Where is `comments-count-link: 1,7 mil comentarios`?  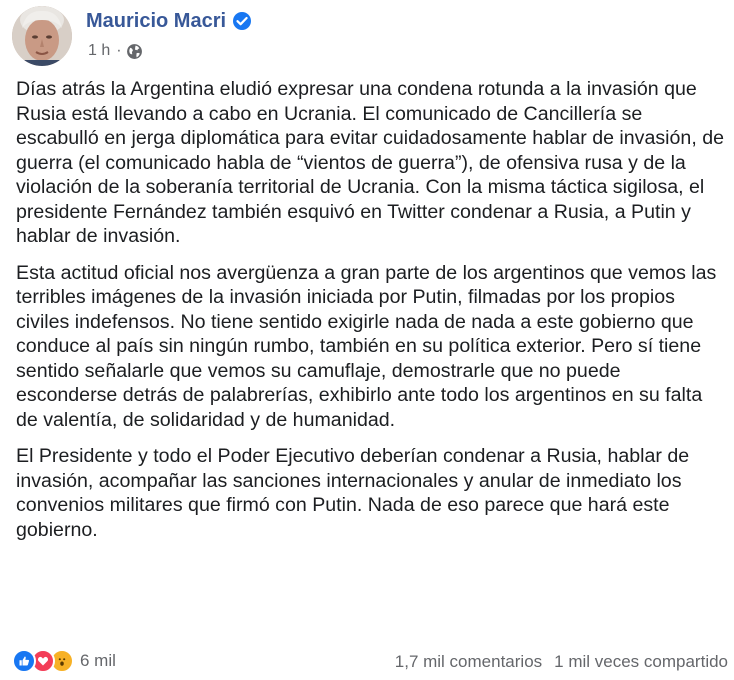 comments-count-link: 1,7 mil comentarios is located at coordinates (468, 662).